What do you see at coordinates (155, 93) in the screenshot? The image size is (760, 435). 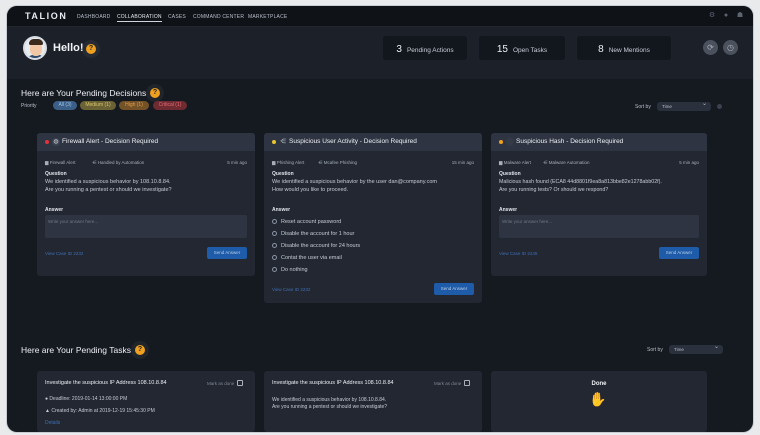 I see `decisions-help-icon: ?` at bounding box center [155, 93].